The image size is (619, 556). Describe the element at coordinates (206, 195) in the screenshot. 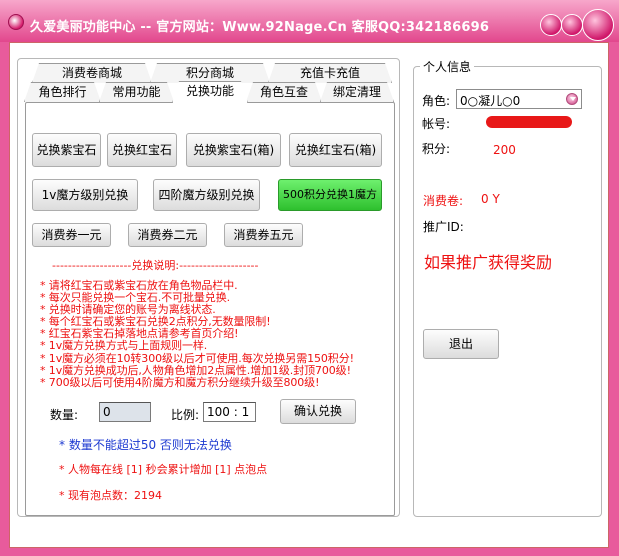

I see `fourth-cube-exchange-button: 四阶魔方级别兑换` at that location.